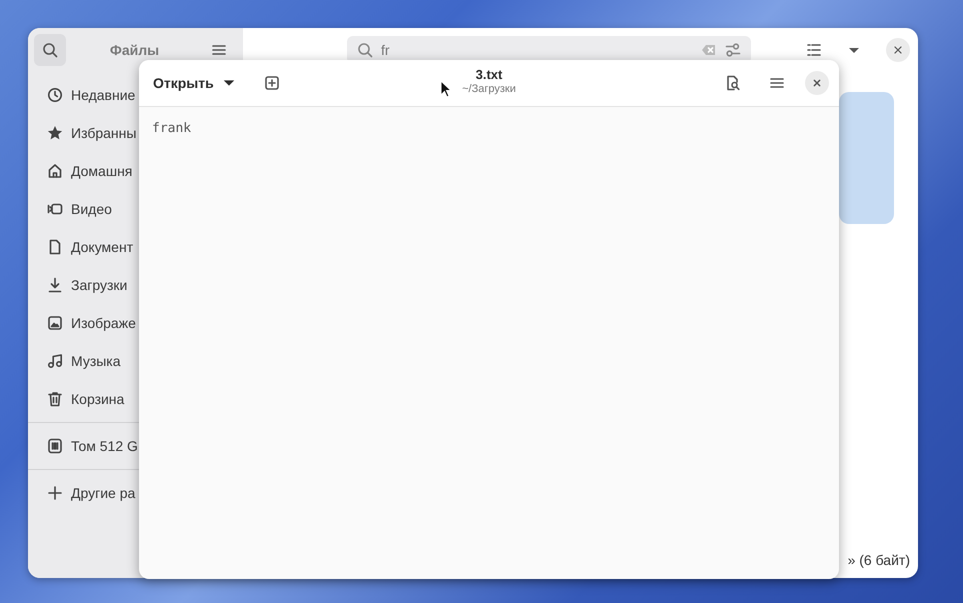  I want to click on sidebar-item: Корзина, so click(76, 399).